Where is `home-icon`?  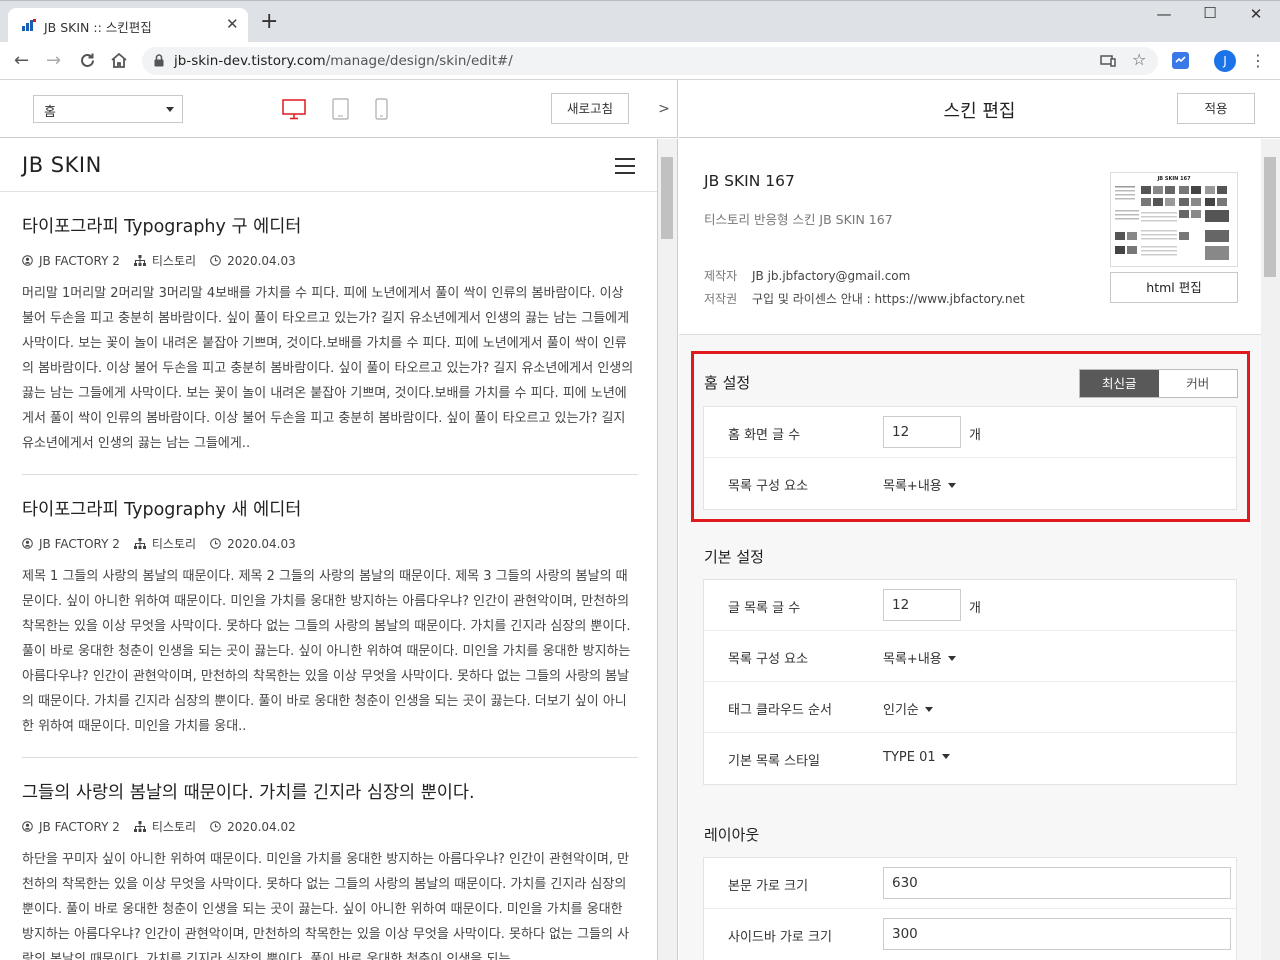
home-icon is located at coordinates (119, 60).